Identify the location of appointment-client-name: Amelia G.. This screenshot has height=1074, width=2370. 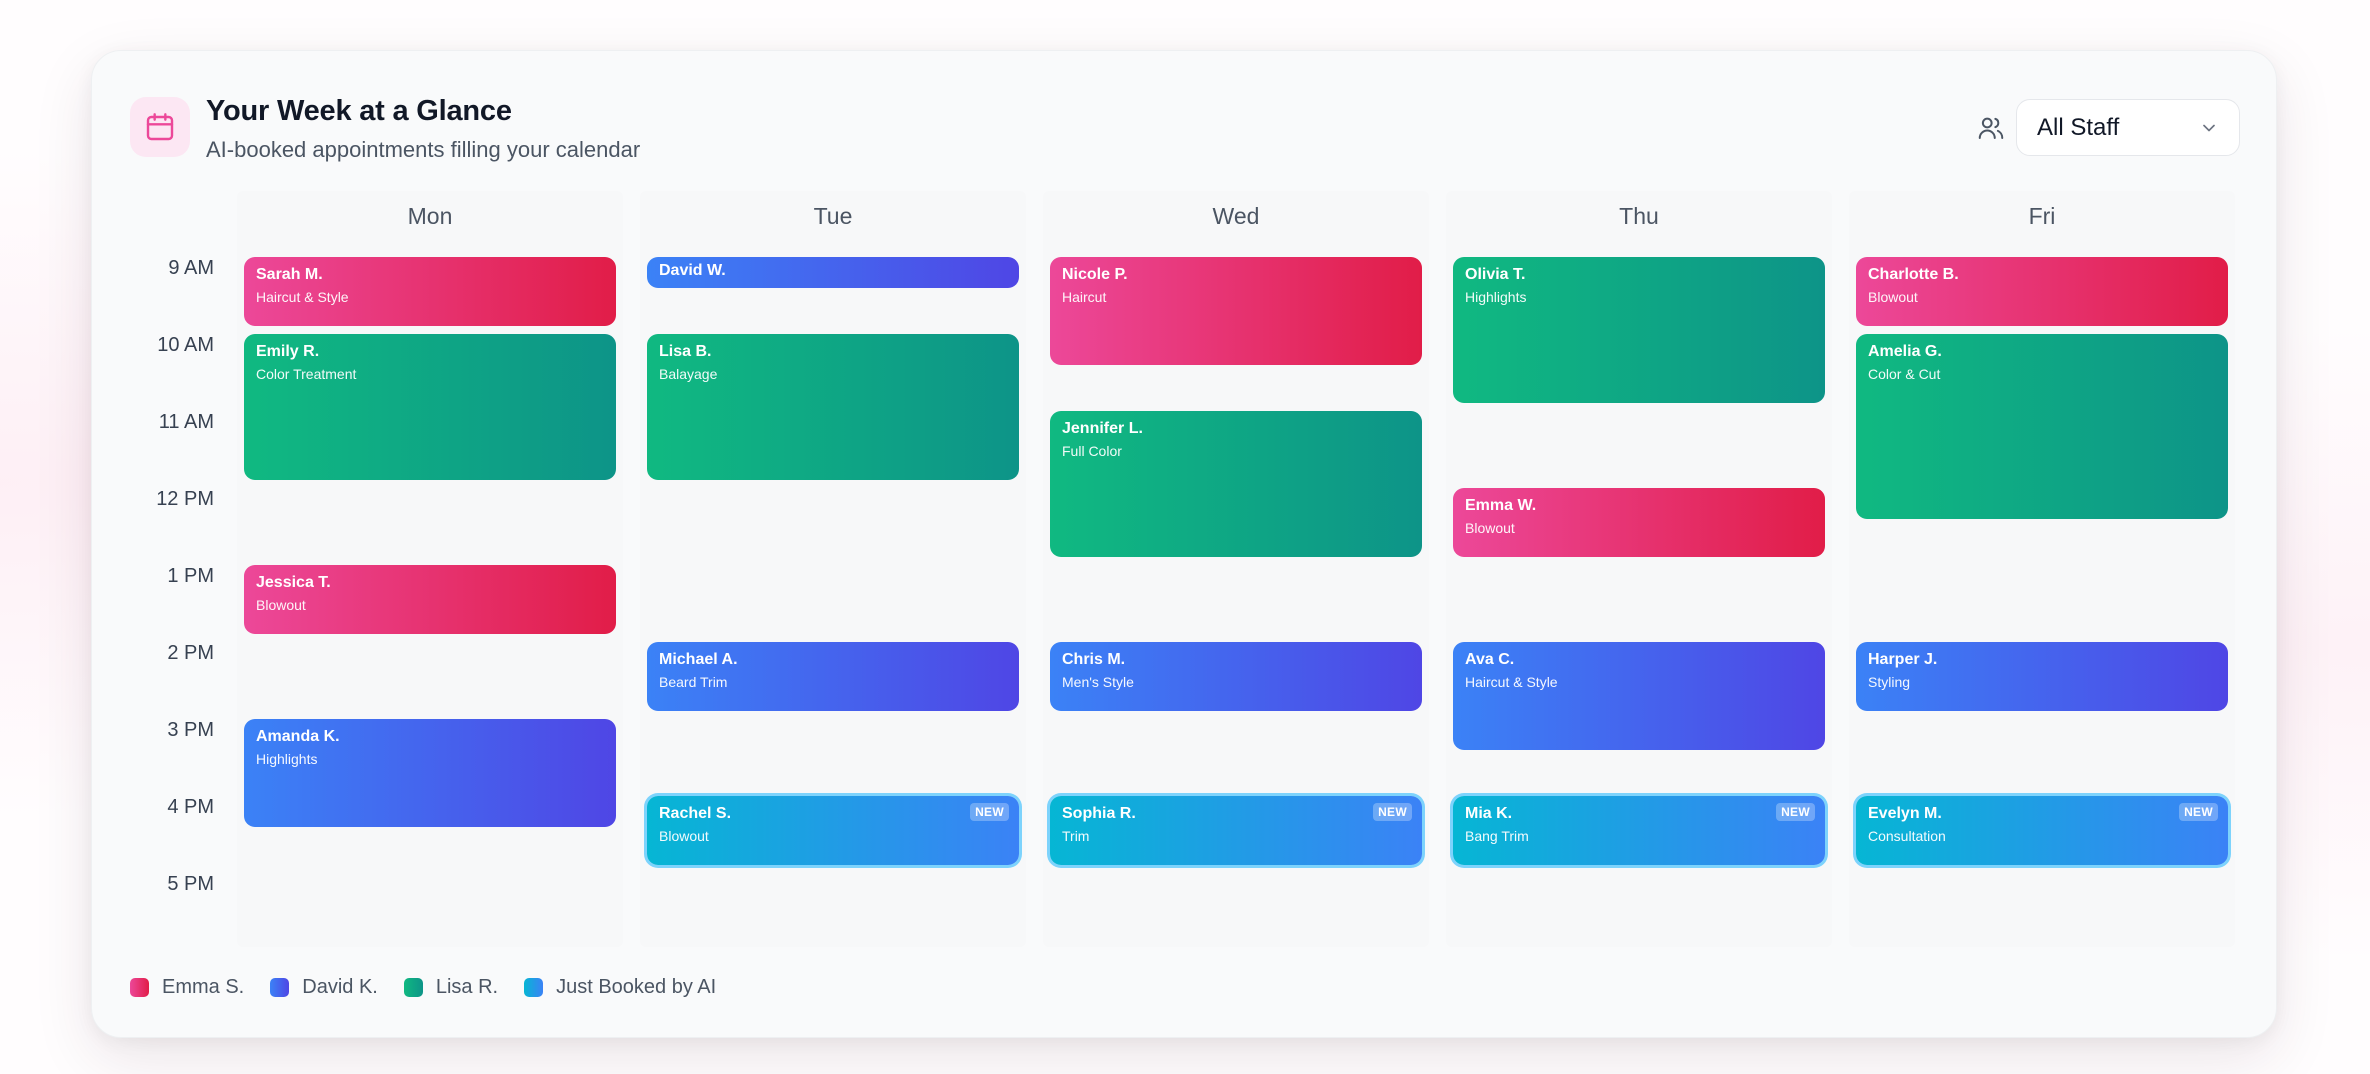
(1905, 351).